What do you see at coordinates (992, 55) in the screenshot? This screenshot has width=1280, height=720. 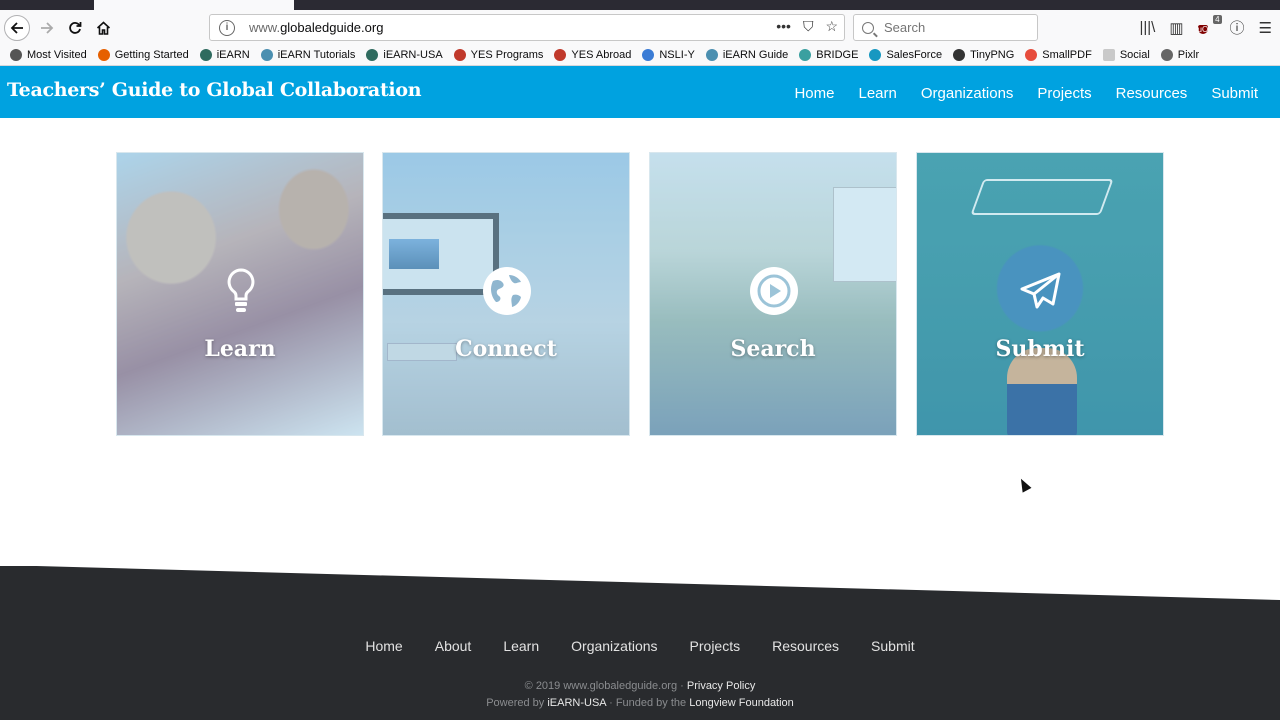 I see `bookmark-label: TinyPNG` at bounding box center [992, 55].